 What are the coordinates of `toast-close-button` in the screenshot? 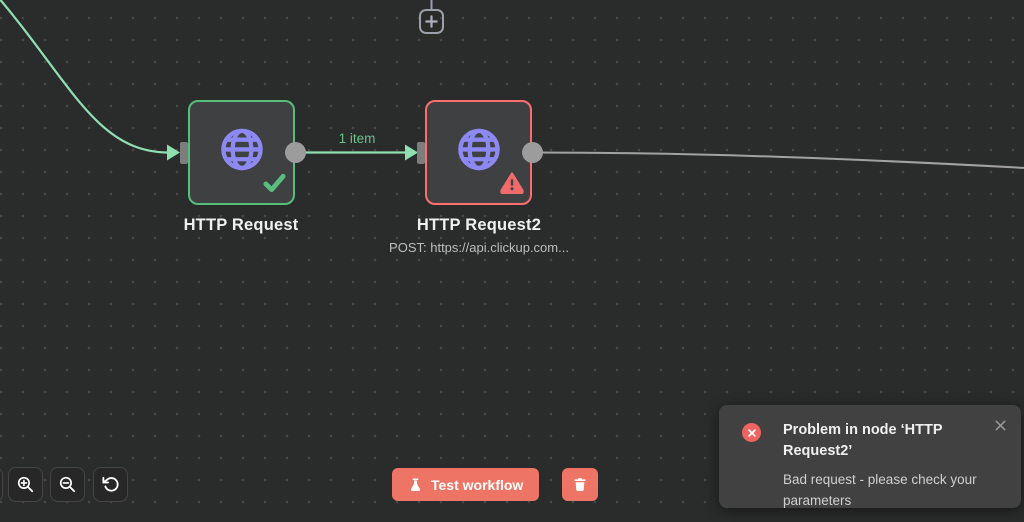 It's located at (1000, 425).